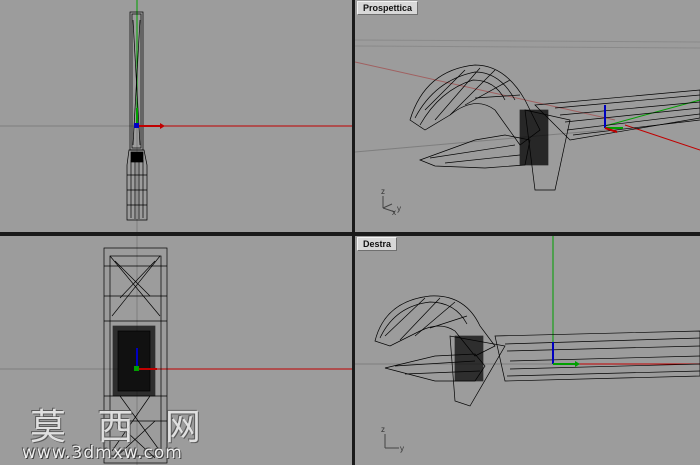  Describe the element at coordinates (136, 125) in the screenshot. I see `gizmo-z` at that location.